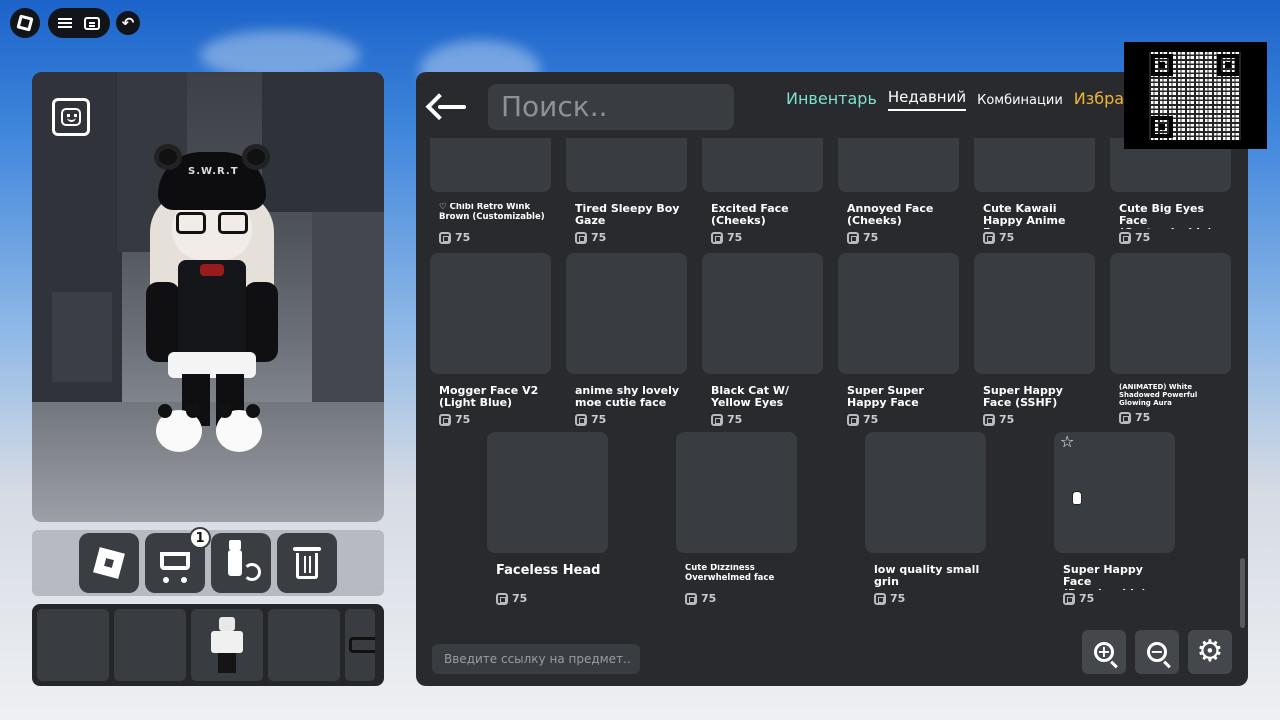 The width and height of the screenshot is (1280, 720). Describe the element at coordinates (489, 397) in the screenshot. I see `item-name: Mogger Face V2 (Light Blue)` at that location.